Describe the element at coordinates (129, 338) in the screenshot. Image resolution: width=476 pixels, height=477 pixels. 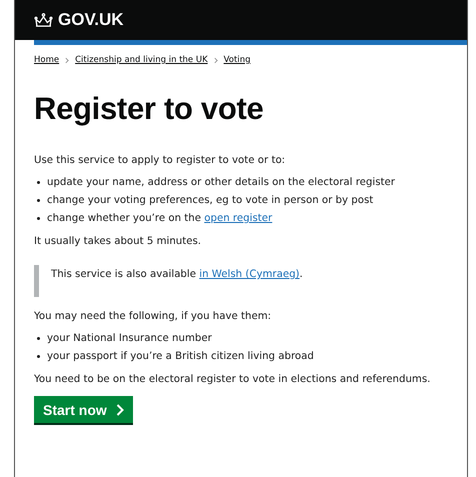
I see `list-item-text: your National Insurance number` at that location.